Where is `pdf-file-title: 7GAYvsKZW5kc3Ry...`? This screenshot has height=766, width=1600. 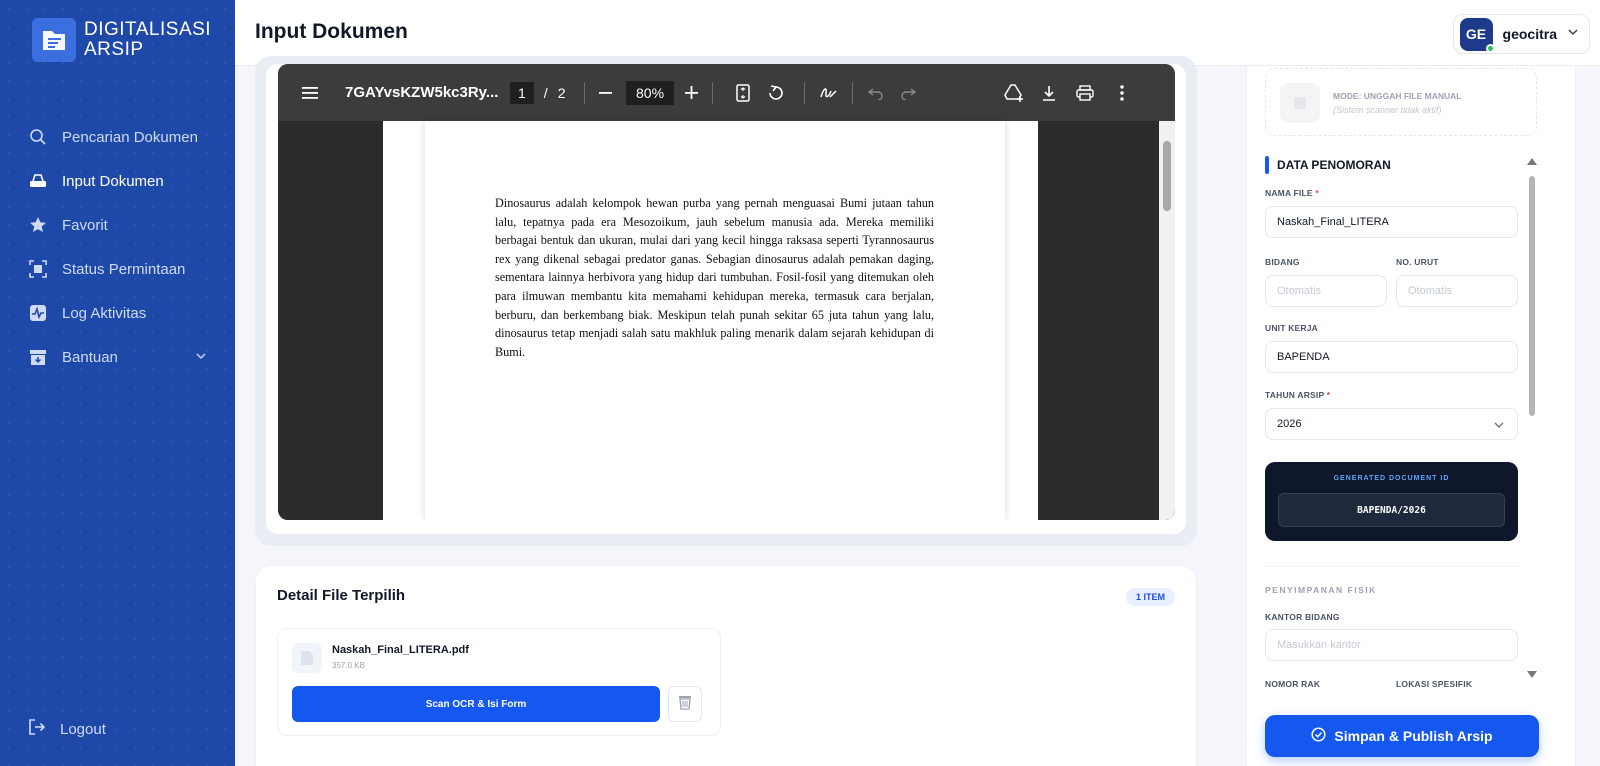 pdf-file-title: 7GAYvsKZW5kc3Ry... is located at coordinates (422, 92).